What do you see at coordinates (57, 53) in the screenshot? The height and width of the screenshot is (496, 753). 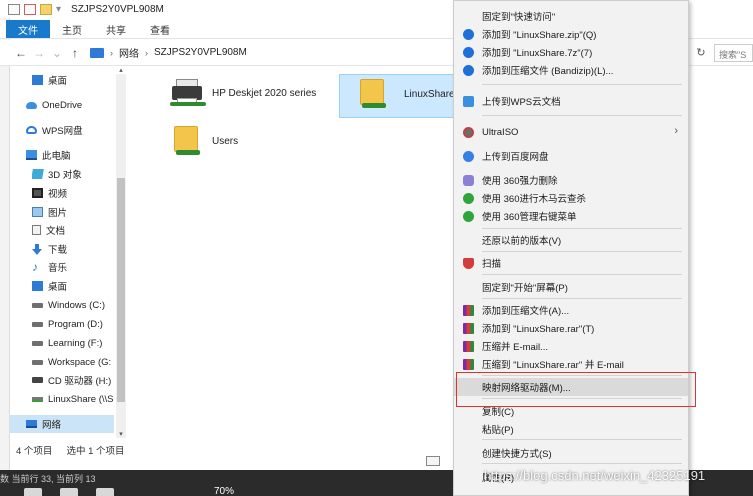 I see `recent-dropdown-icon: ⌄` at bounding box center [57, 53].